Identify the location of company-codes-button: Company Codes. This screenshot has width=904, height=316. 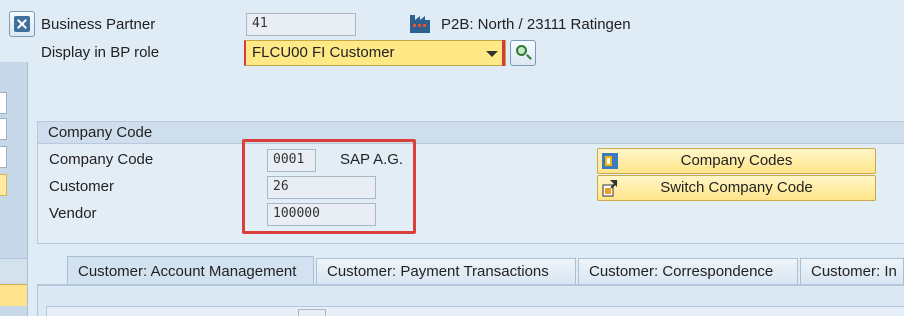
(736, 161).